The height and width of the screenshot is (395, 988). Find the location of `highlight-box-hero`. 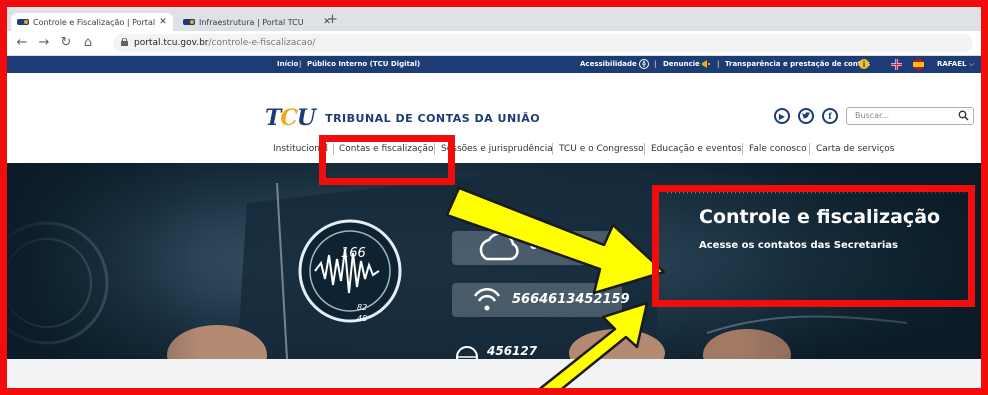

highlight-box-hero is located at coordinates (813, 246).